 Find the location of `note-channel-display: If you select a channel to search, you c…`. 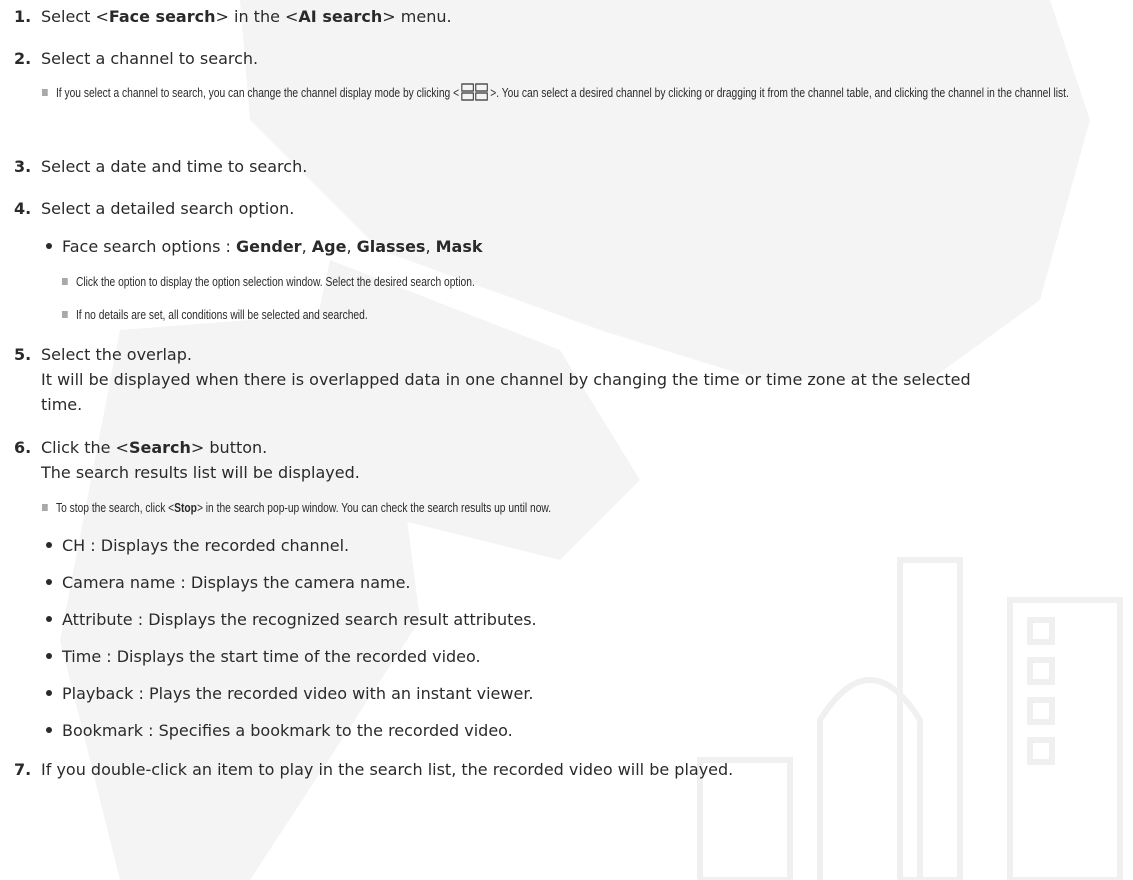

note-channel-display: If you select a channel to search, you c… is located at coordinates (579, 93).